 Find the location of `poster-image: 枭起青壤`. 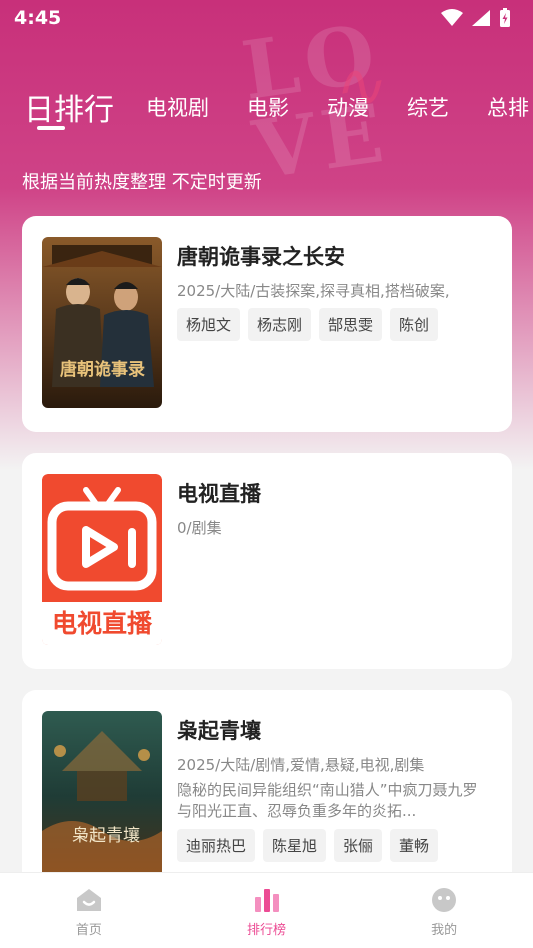

poster-image: 枭起青壤 is located at coordinates (102, 796).